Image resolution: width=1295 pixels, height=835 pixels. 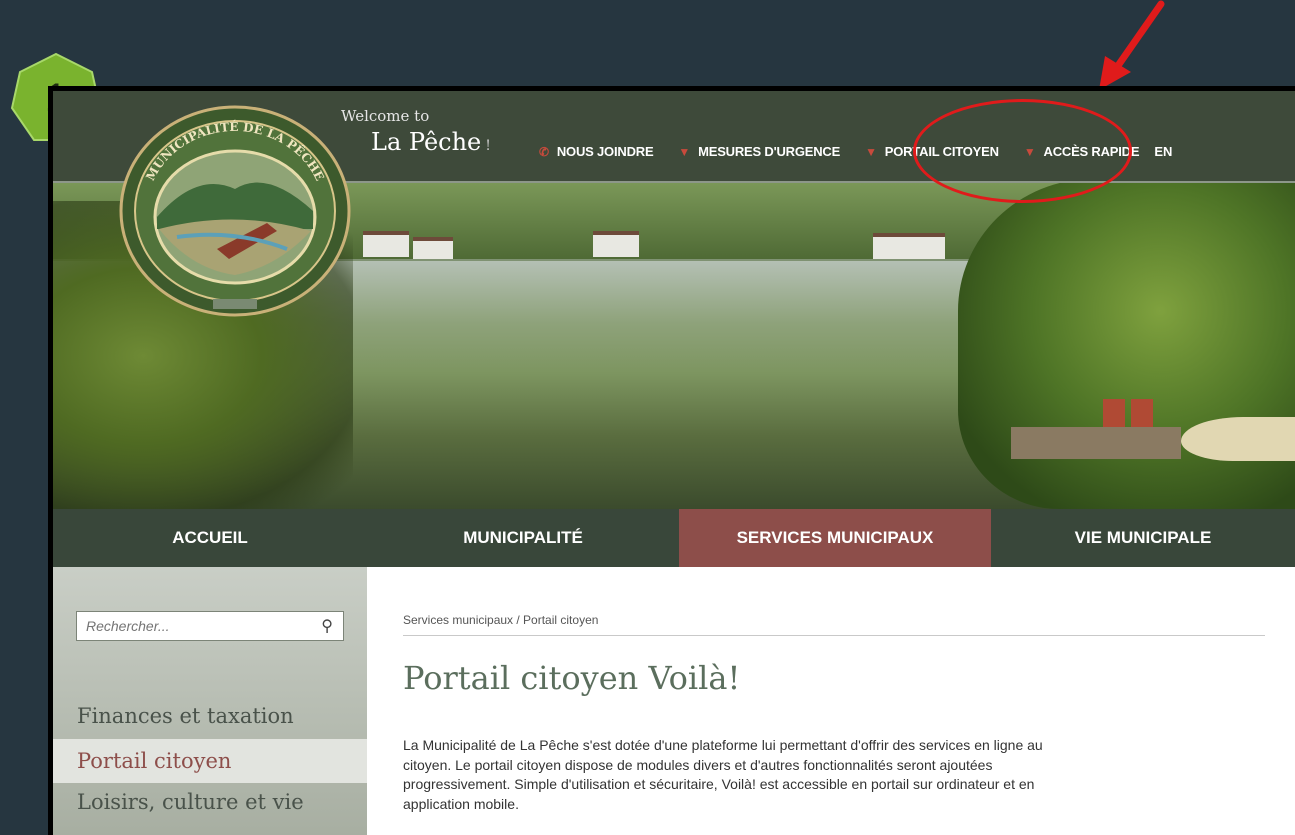 I want to click on top-link-nous-joindre: ✆ NOUS JOINDRE, so click(x=596, y=151).